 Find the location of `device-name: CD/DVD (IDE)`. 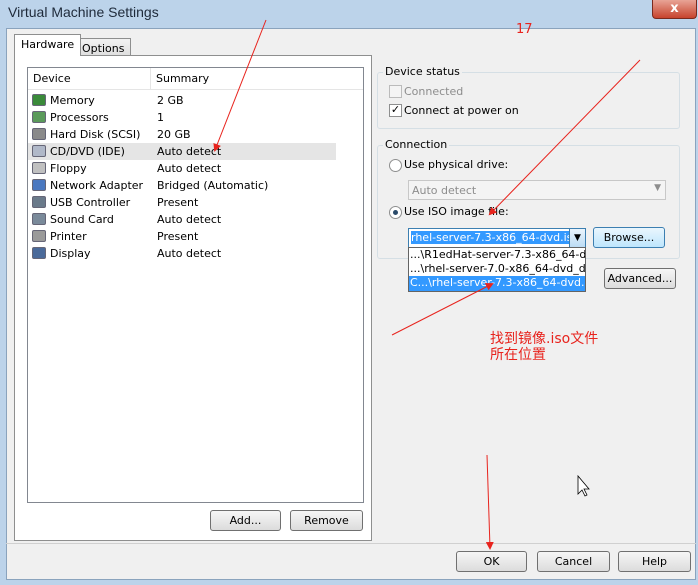

device-name: CD/DVD (IDE) is located at coordinates (87, 151).